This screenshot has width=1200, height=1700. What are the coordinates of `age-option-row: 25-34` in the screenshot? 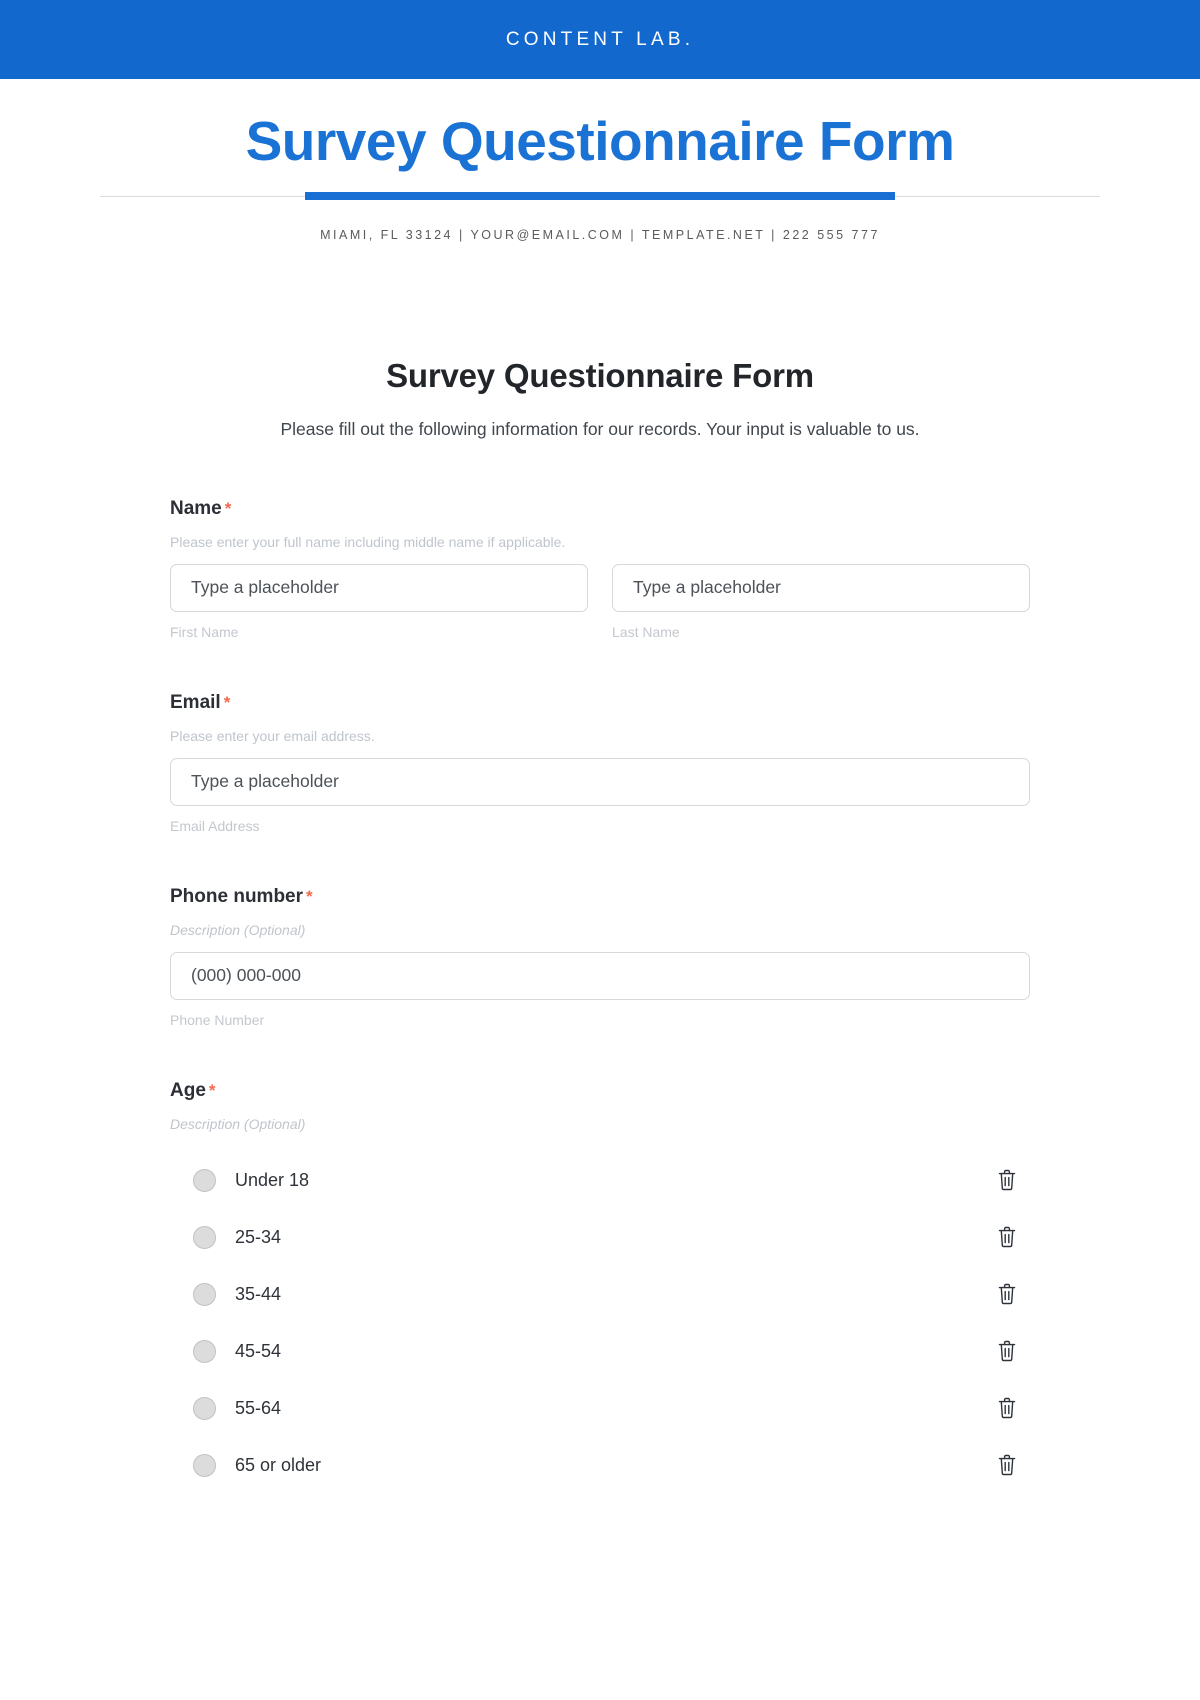 It's located at (600, 1237).